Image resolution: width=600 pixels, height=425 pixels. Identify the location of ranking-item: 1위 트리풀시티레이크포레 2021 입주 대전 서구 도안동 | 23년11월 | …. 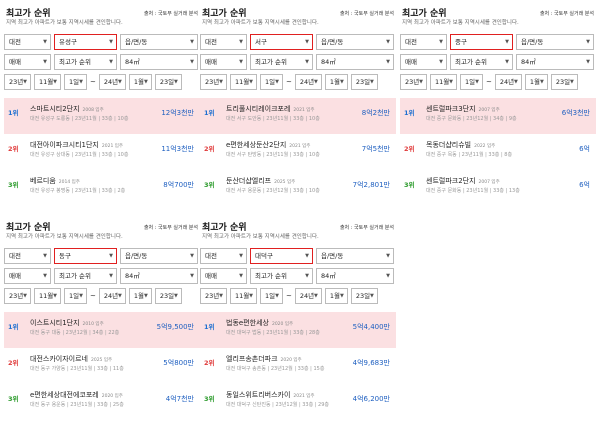
(298, 116).